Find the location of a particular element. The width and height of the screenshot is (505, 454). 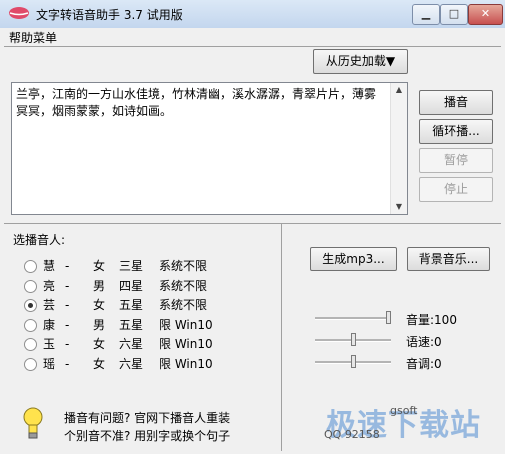

play-button: 播音 is located at coordinates (456, 102).